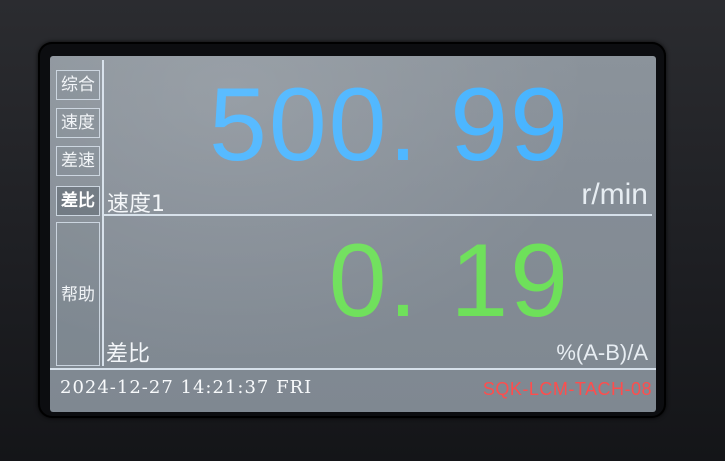 The image size is (725, 461). I want to click on model-number: SQK-LCM-TACH-08, so click(567, 389).